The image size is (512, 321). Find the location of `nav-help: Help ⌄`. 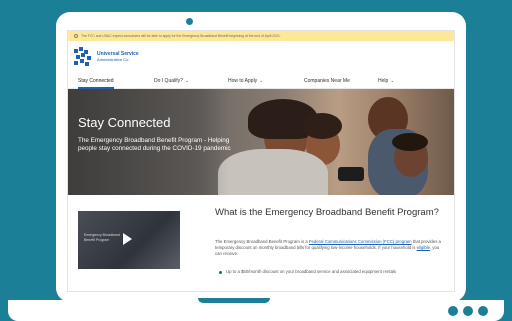

nav-help: Help ⌄ is located at coordinates (386, 81).